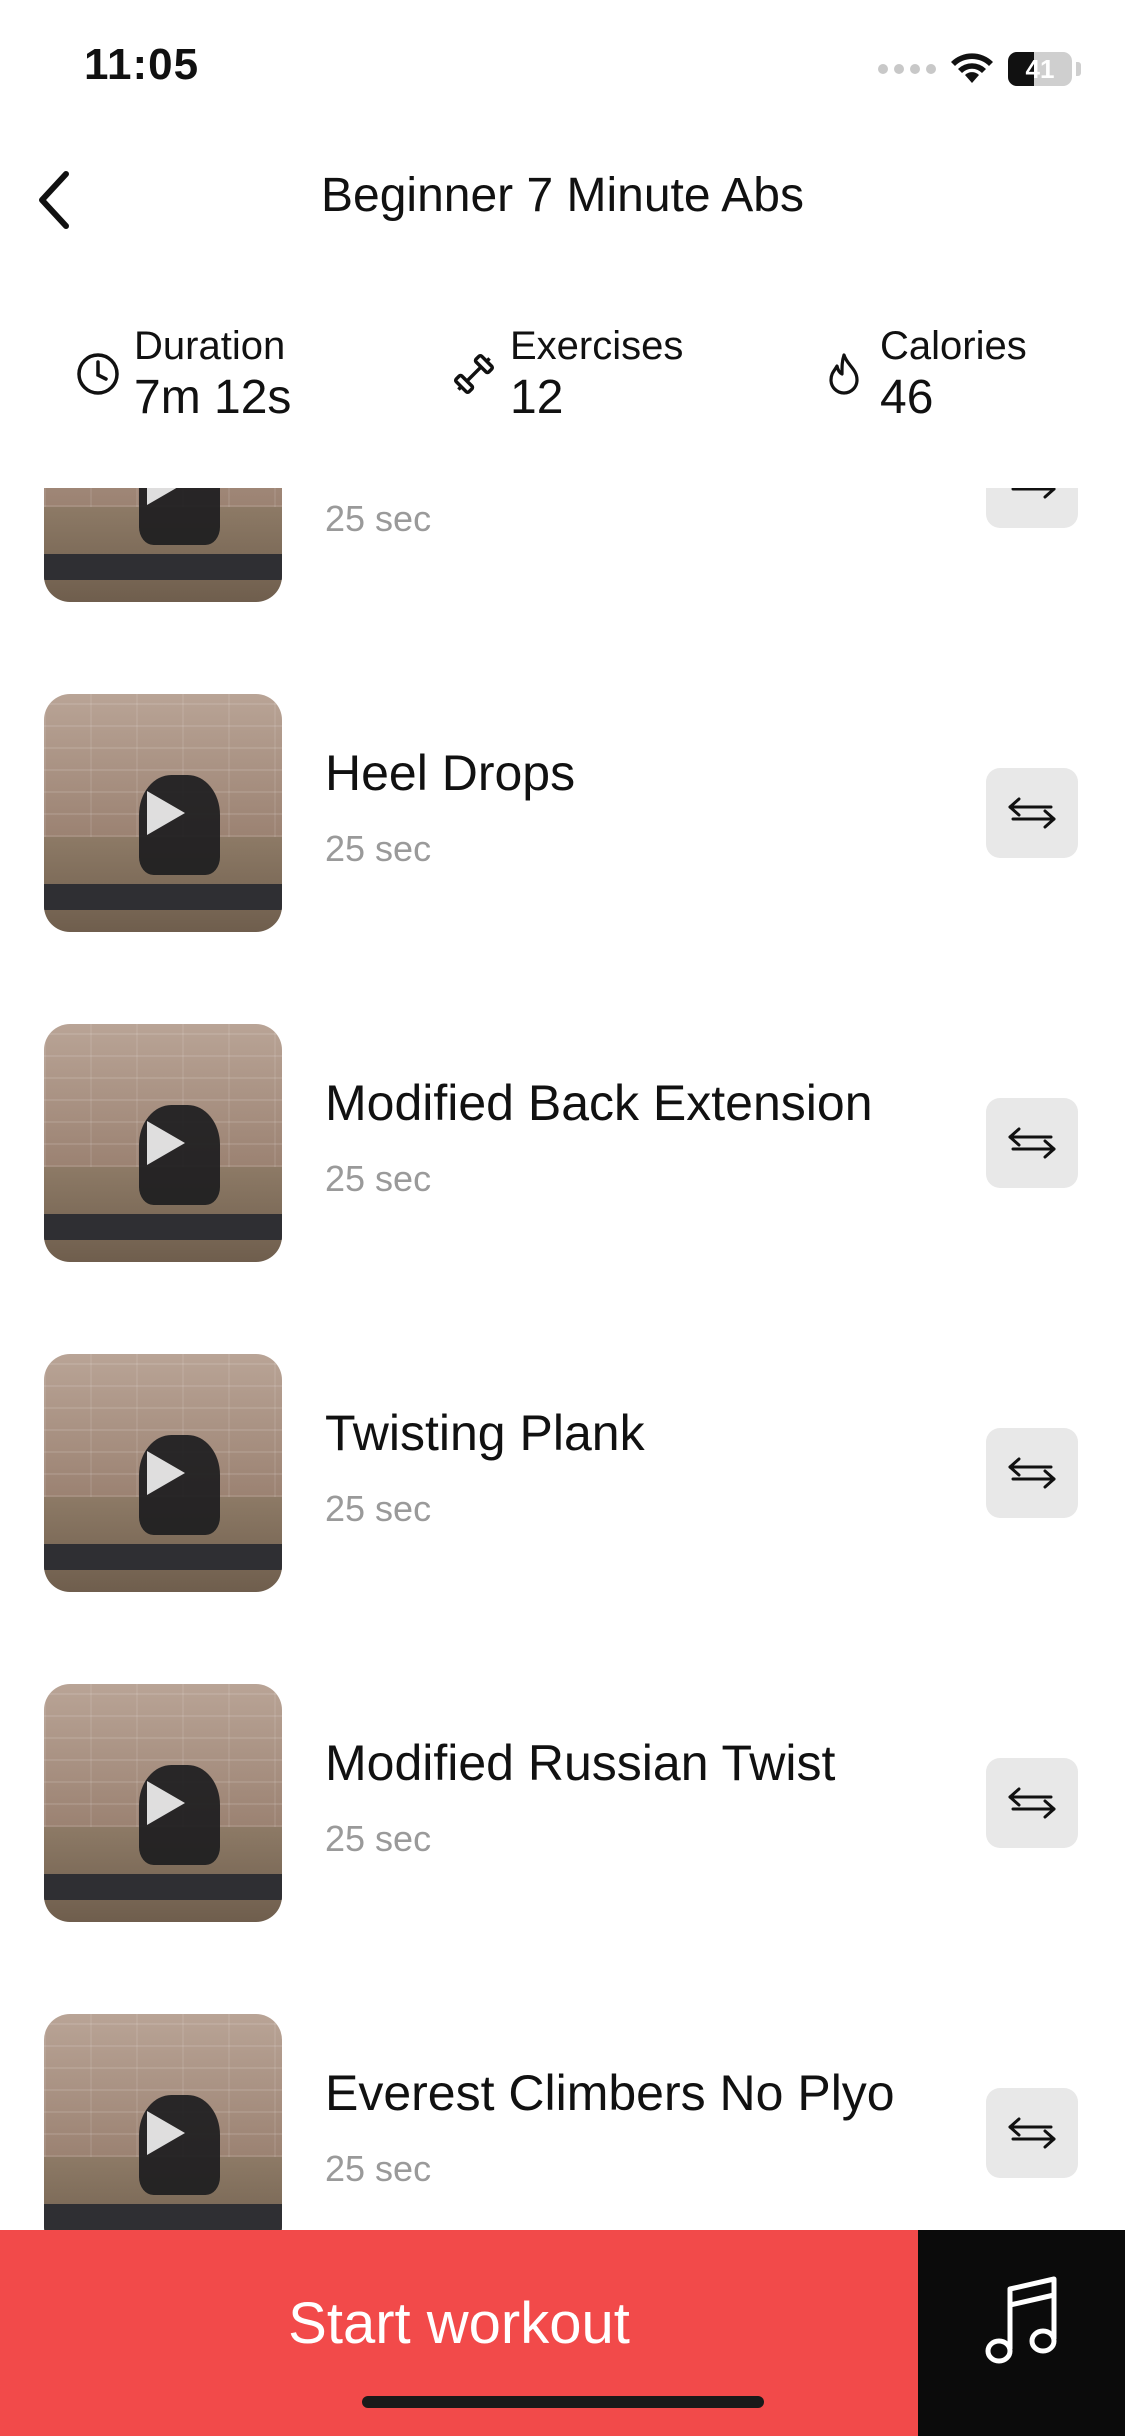 This screenshot has height=2436, width=1125. What do you see at coordinates (210, 346) in the screenshot?
I see `stat-duration-label: Duration` at bounding box center [210, 346].